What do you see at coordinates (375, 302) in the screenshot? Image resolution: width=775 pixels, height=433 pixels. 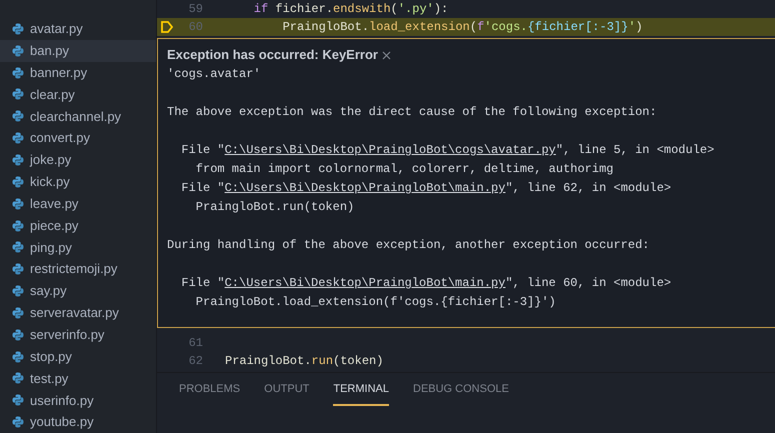 I see `traceback-text: PraingloBot.load_extension(f'cogs.{fichier[:-3]}')` at bounding box center [375, 302].